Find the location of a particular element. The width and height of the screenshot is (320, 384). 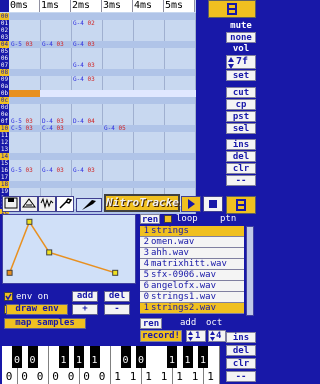

note-entry: G-4 05 is located at coordinates (115, 128).